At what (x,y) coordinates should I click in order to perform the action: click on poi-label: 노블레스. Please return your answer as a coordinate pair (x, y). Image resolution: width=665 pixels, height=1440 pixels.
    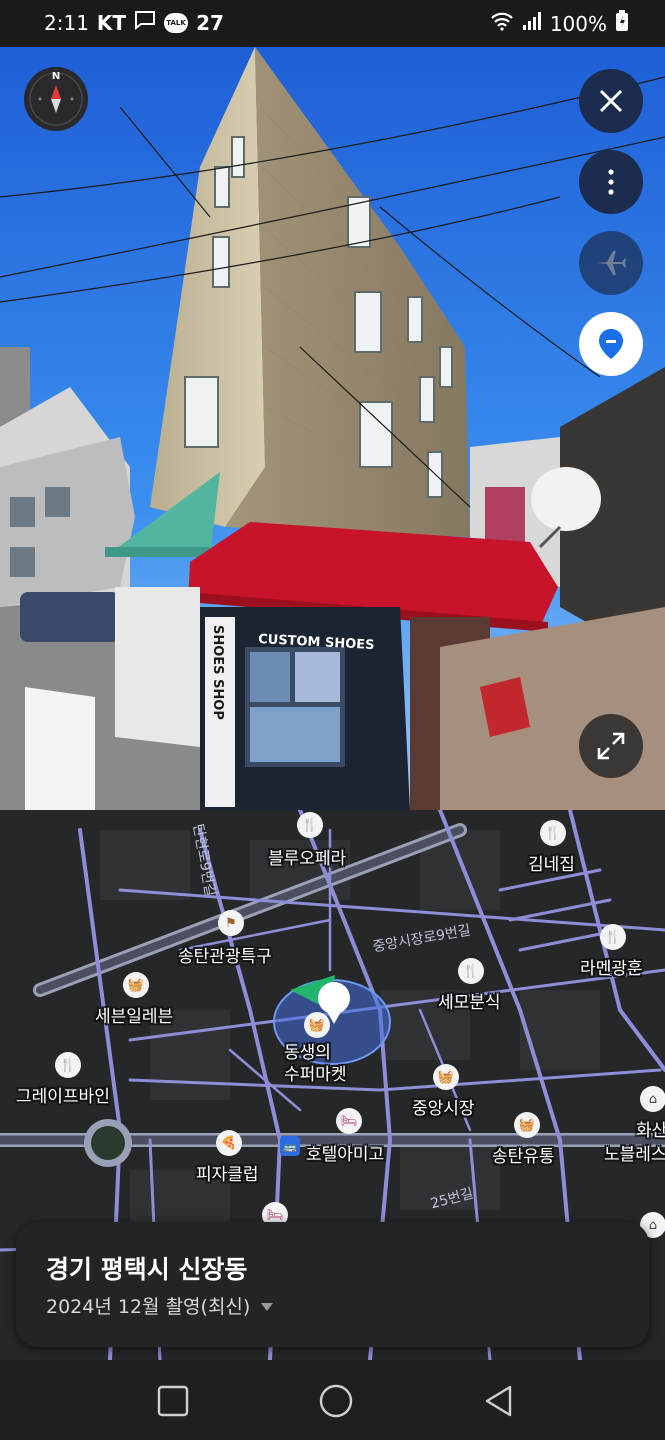
    Looking at the image, I should click on (634, 1152).